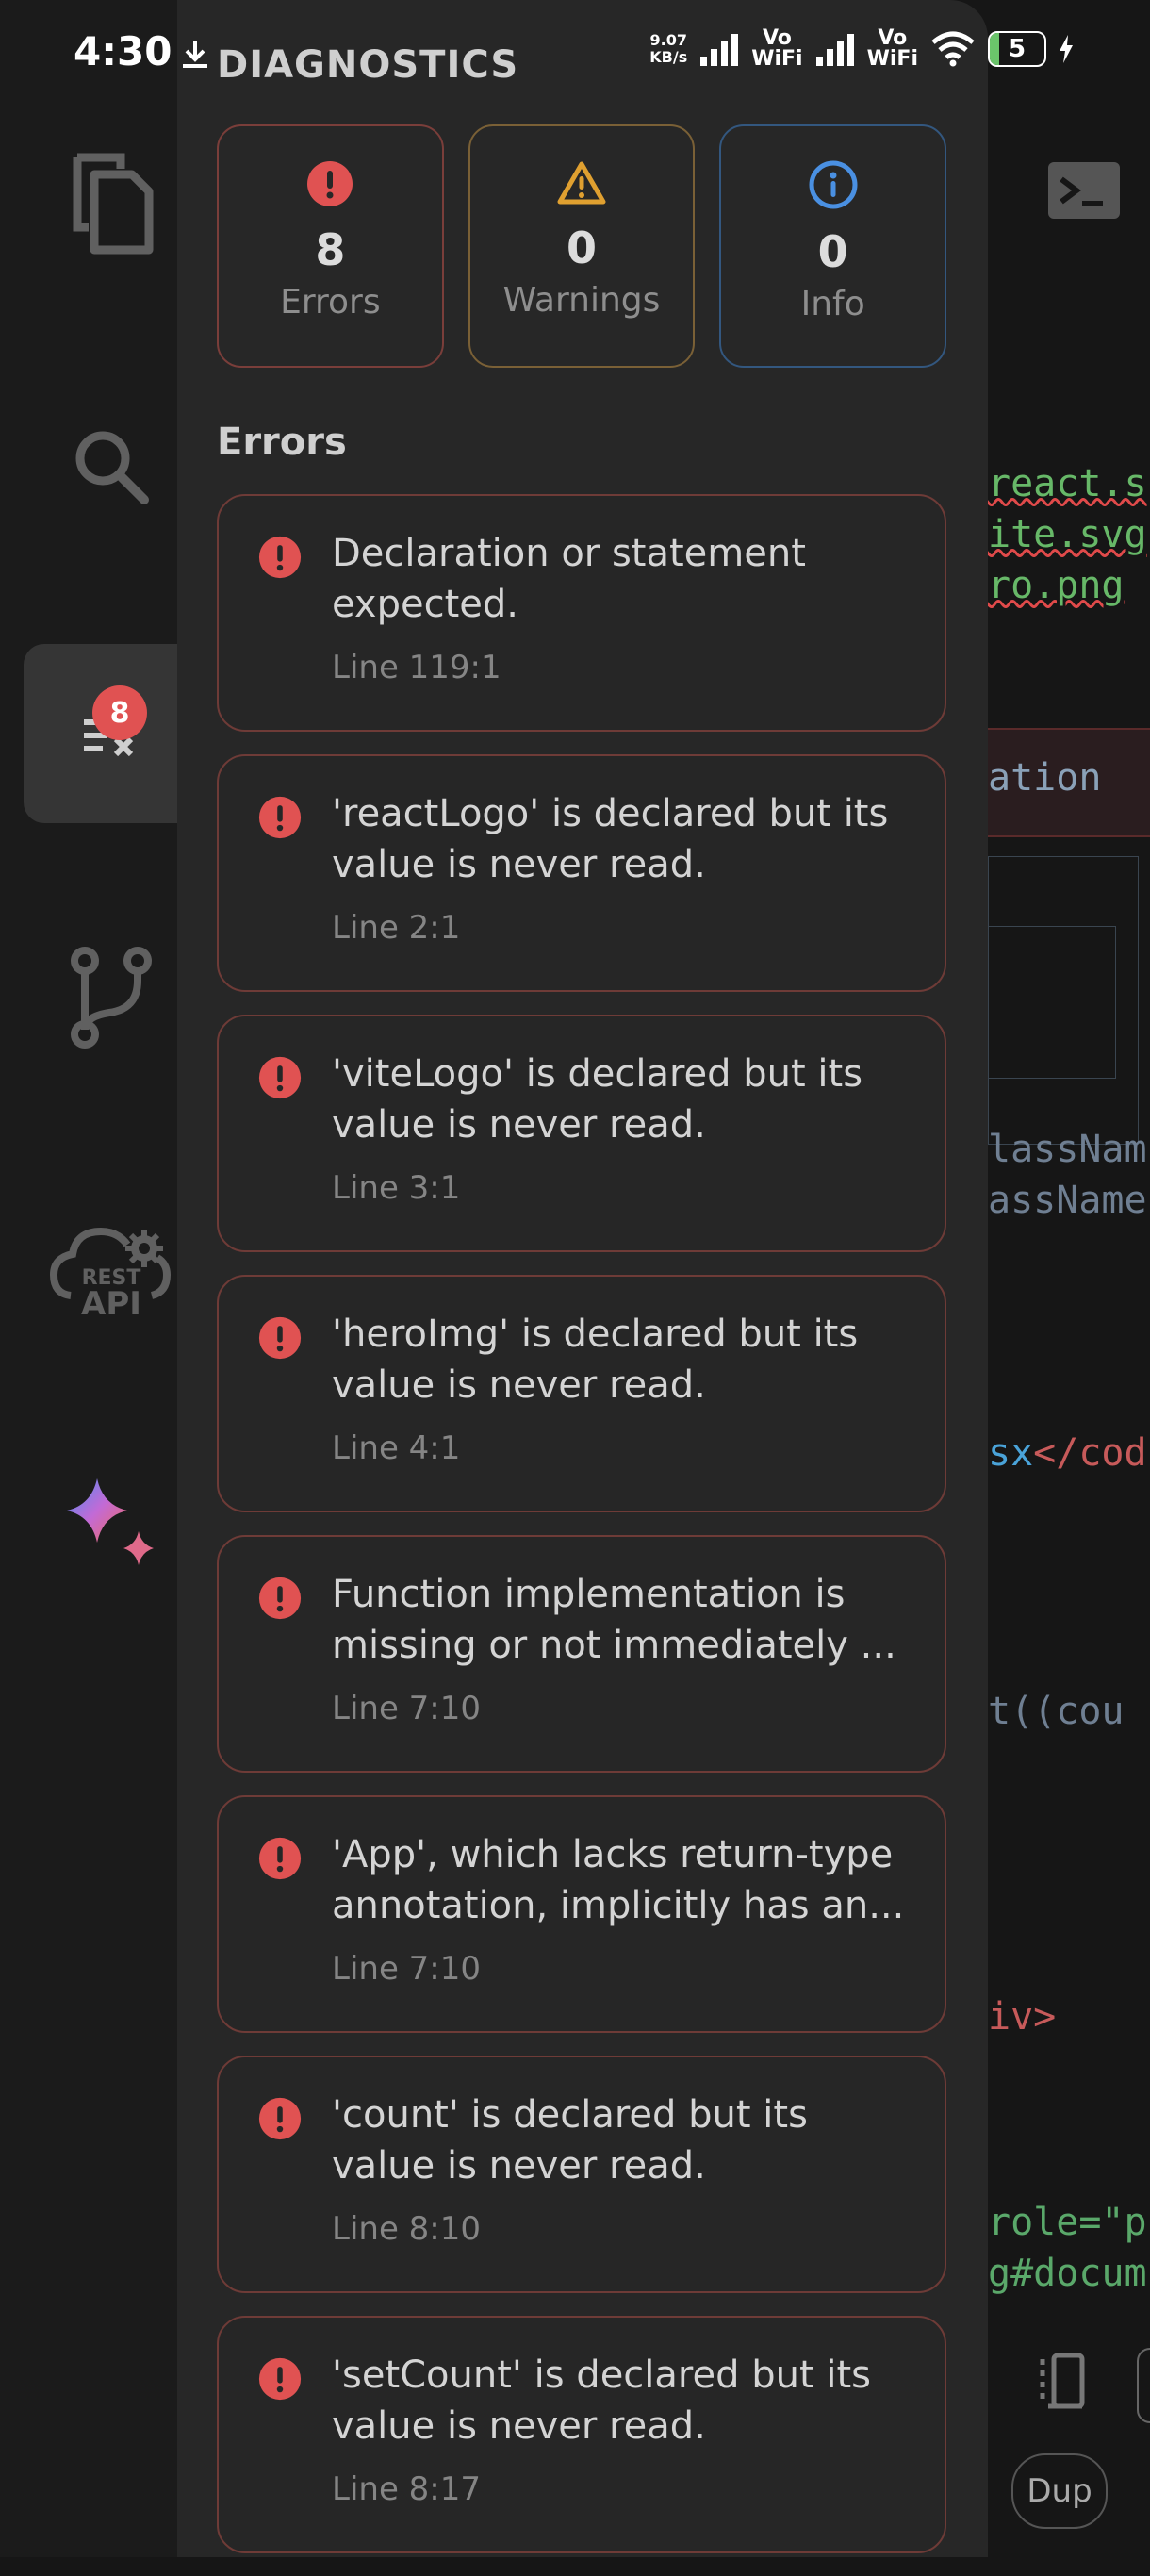  What do you see at coordinates (833, 304) in the screenshot?
I see `info-label: Info` at bounding box center [833, 304].